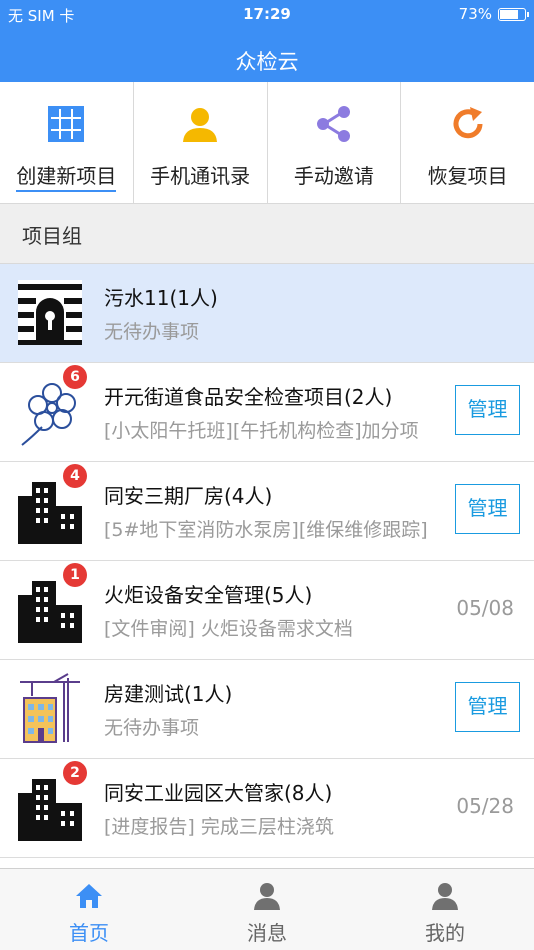 The width and height of the screenshot is (534, 950). What do you see at coordinates (485, 608) in the screenshot?
I see `last-update-date: 05/08` at bounding box center [485, 608].